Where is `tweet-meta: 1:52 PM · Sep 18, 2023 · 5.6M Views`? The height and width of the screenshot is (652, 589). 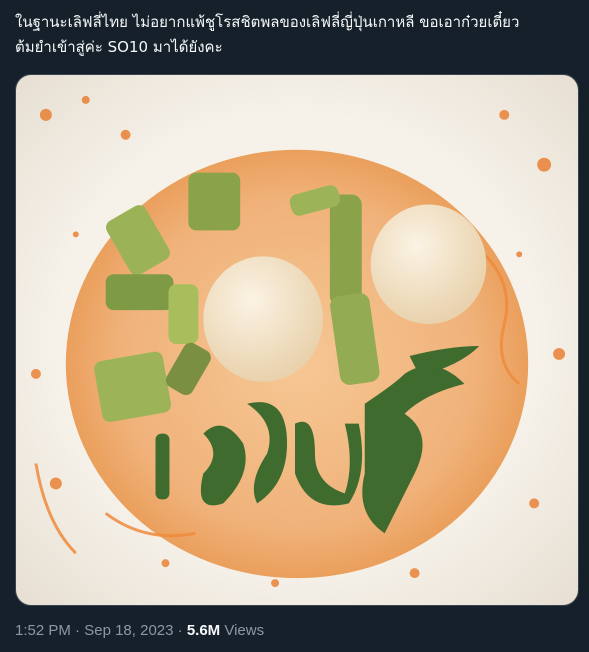 tweet-meta: 1:52 PM · Sep 18, 2023 · 5.6M Views is located at coordinates (139, 630).